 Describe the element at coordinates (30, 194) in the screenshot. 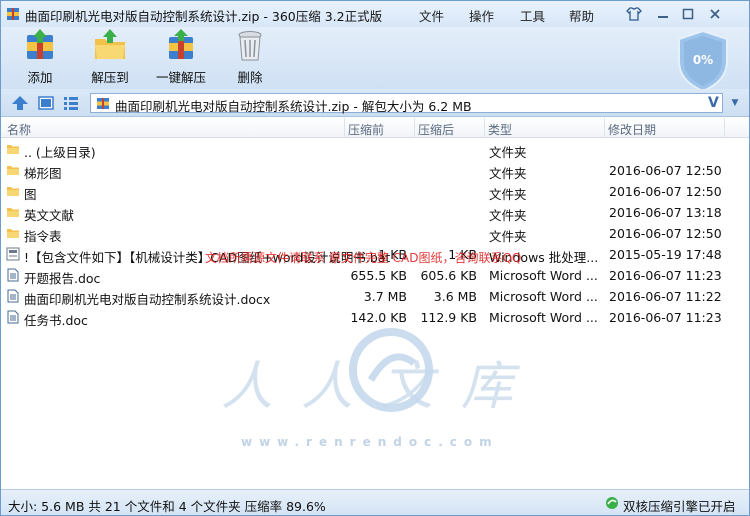

I see `file-name: 图` at that location.